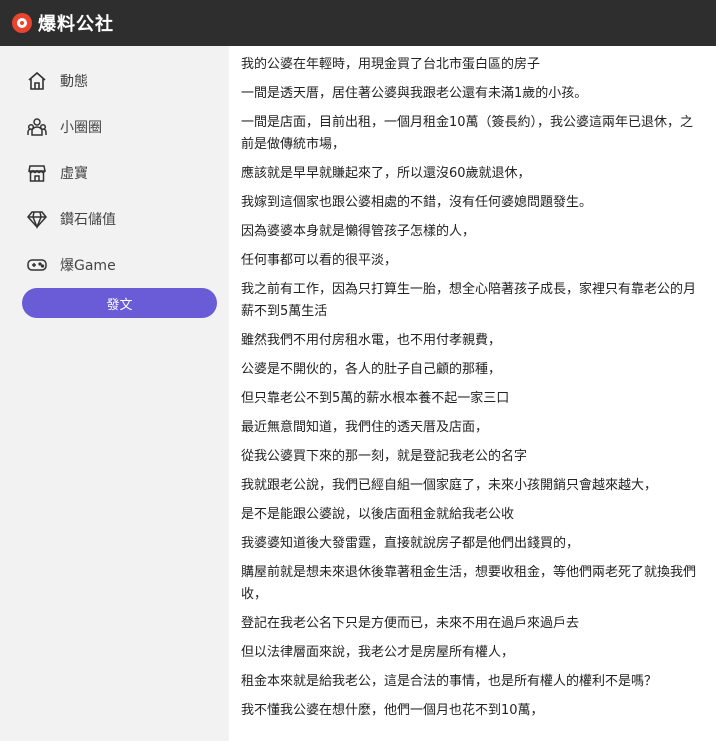 The width and height of the screenshot is (716, 741). I want to click on sidebar-item-label: 小圈圈, so click(81, 128).